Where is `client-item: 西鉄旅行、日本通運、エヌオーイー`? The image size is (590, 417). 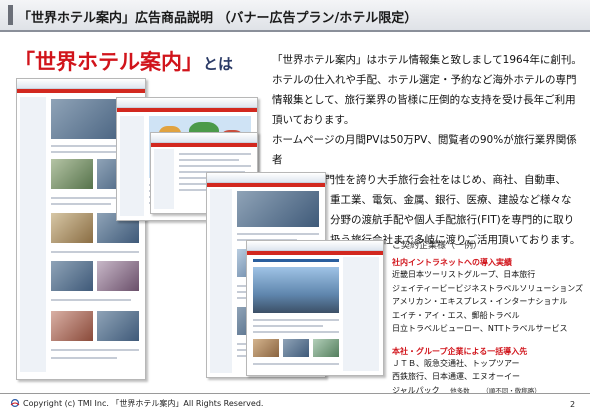
client-item: 西鉄旅行、日本通運、エヌオーイー is located at coordinates (456, 376).